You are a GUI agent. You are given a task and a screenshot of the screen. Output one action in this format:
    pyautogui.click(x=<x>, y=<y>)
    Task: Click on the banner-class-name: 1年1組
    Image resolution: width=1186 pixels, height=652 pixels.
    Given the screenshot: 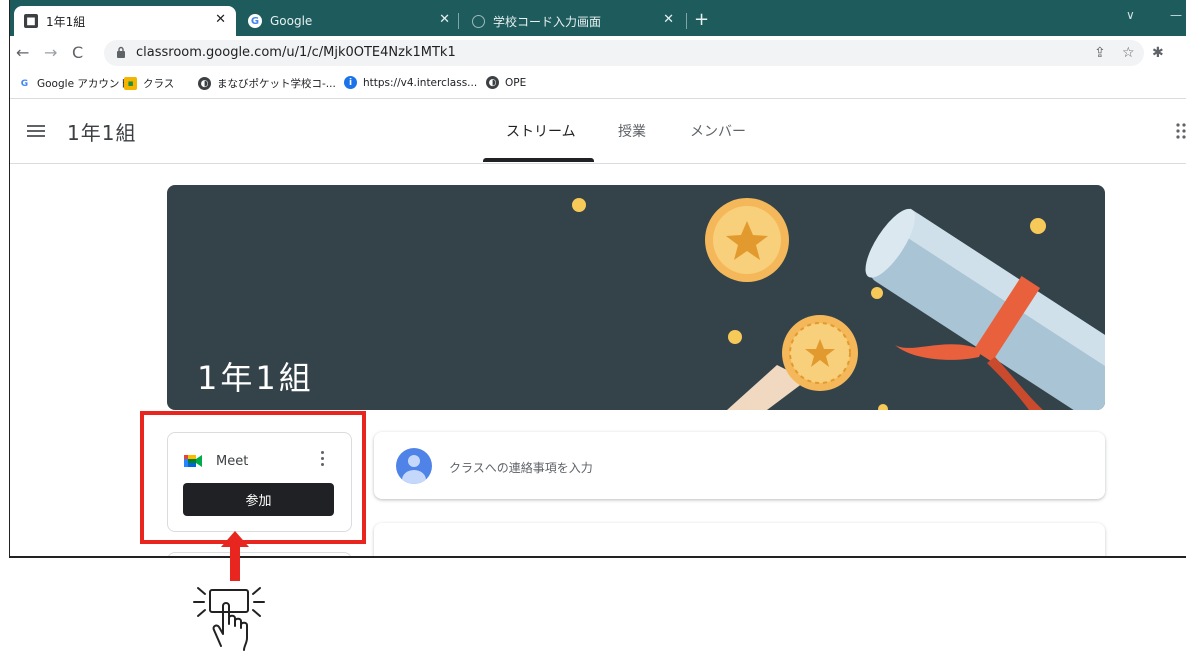 What is the action you would take?
    pyautogui.click(x=255, y=378)
    